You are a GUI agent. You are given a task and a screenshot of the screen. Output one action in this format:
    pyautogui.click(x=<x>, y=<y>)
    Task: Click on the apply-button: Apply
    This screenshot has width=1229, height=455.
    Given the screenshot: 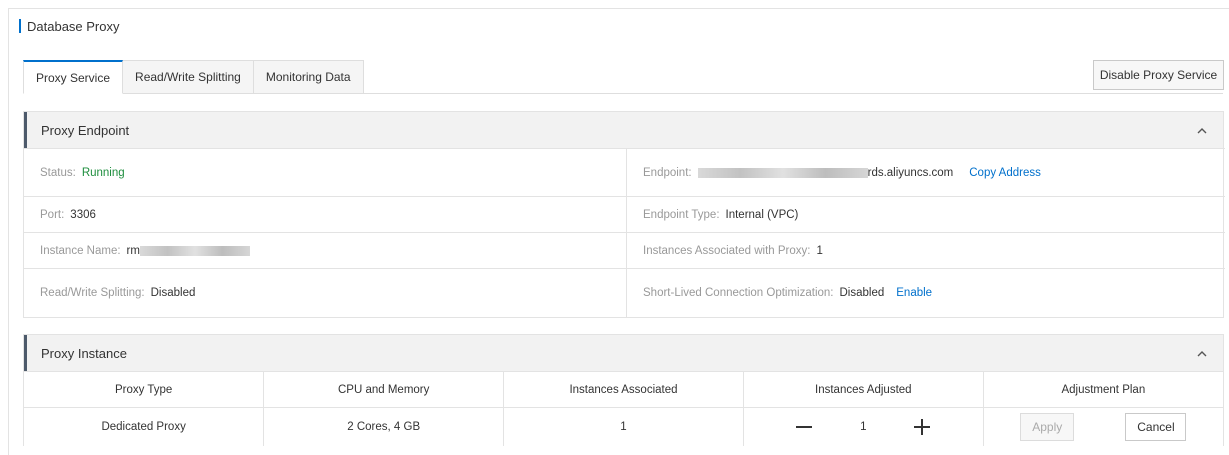 What is the action you would take?
    pyautogui.click(x=1047, y=426)
    